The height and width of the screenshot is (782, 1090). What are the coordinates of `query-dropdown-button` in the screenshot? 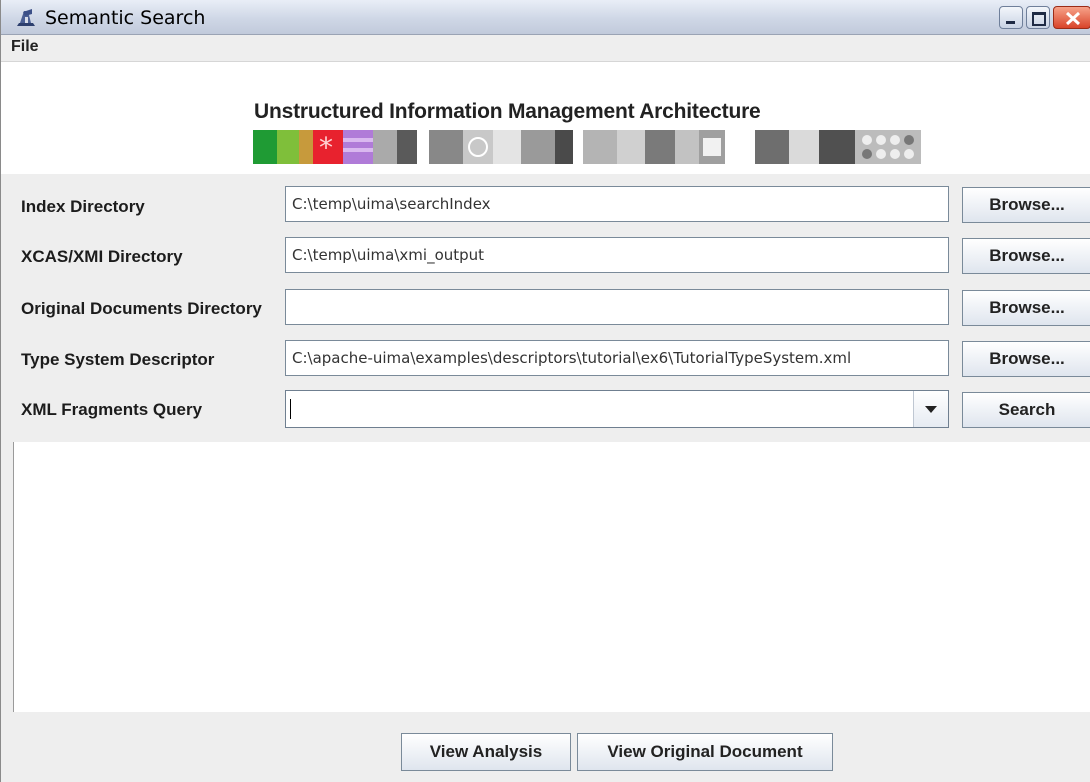 It's located at (930, 409).